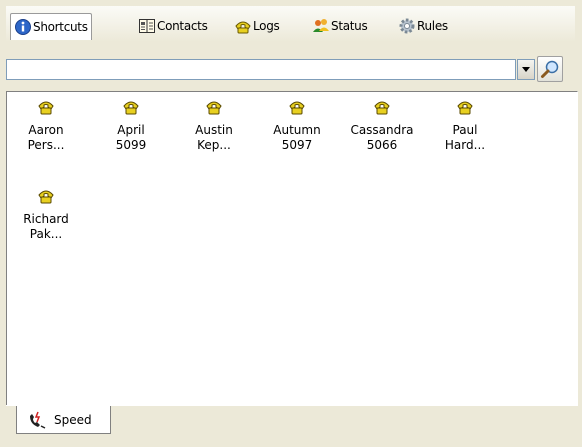 Image resolution: width=582 pixels, height=447 pixels. I want to click on tab-logs: Logs, so click(257, 26).